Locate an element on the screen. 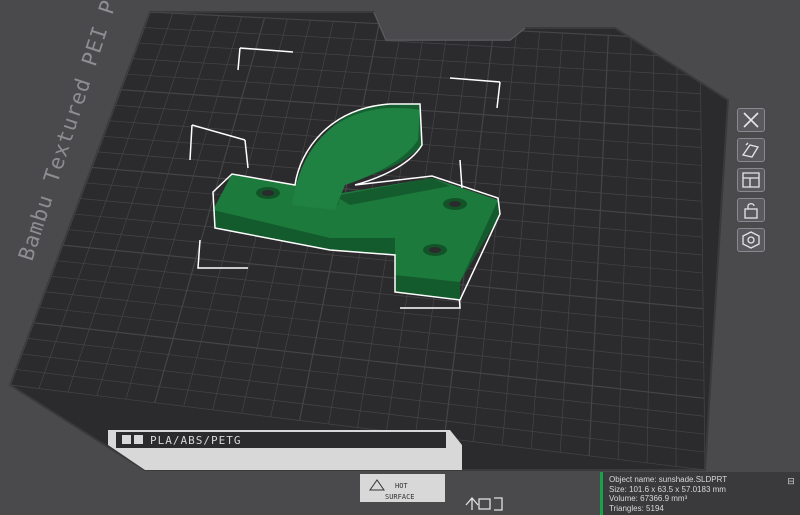  object-name: Object name: sunshade.SLDPRT is located at coordinates (668, 479).